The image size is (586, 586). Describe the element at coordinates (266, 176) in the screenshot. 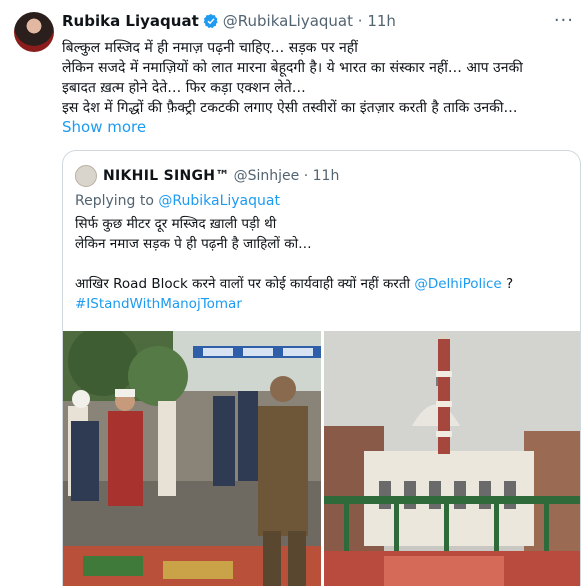

I see `quoted-handle: @Sinhjee` at that location.